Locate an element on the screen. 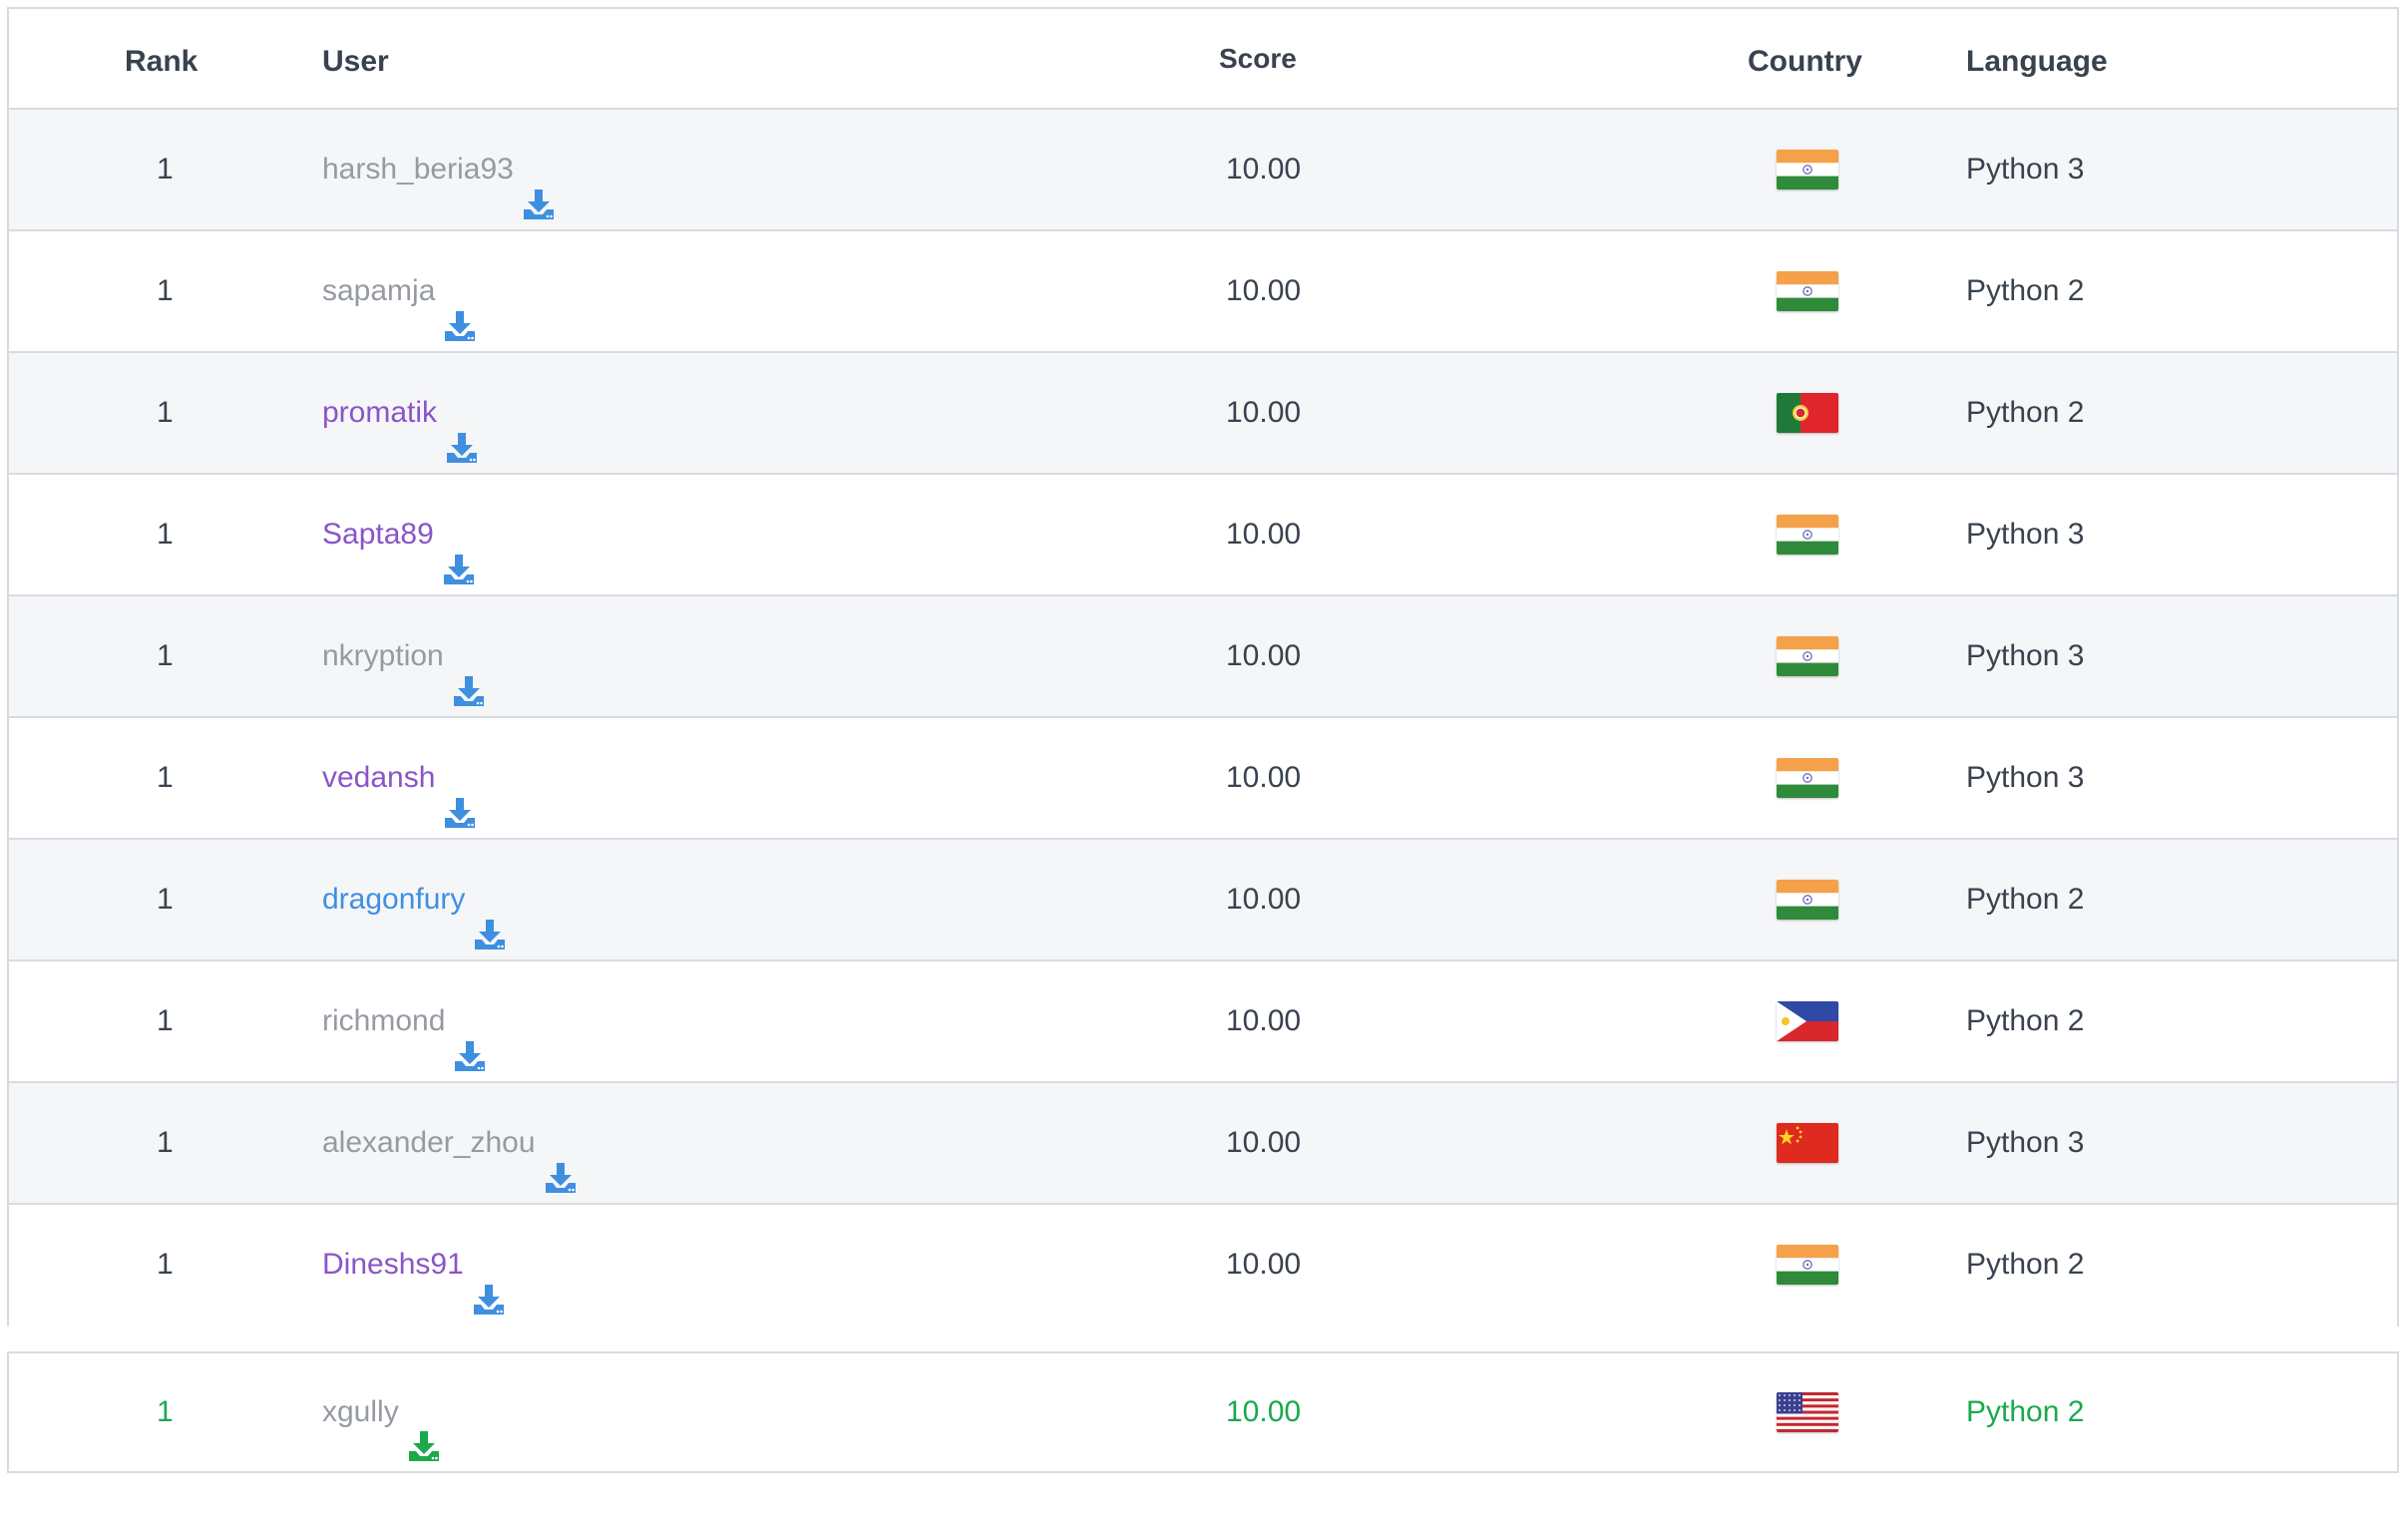 The image size is (2408, 1513). user-cell: harsh_beria93 is located at coordinates (439, 170).